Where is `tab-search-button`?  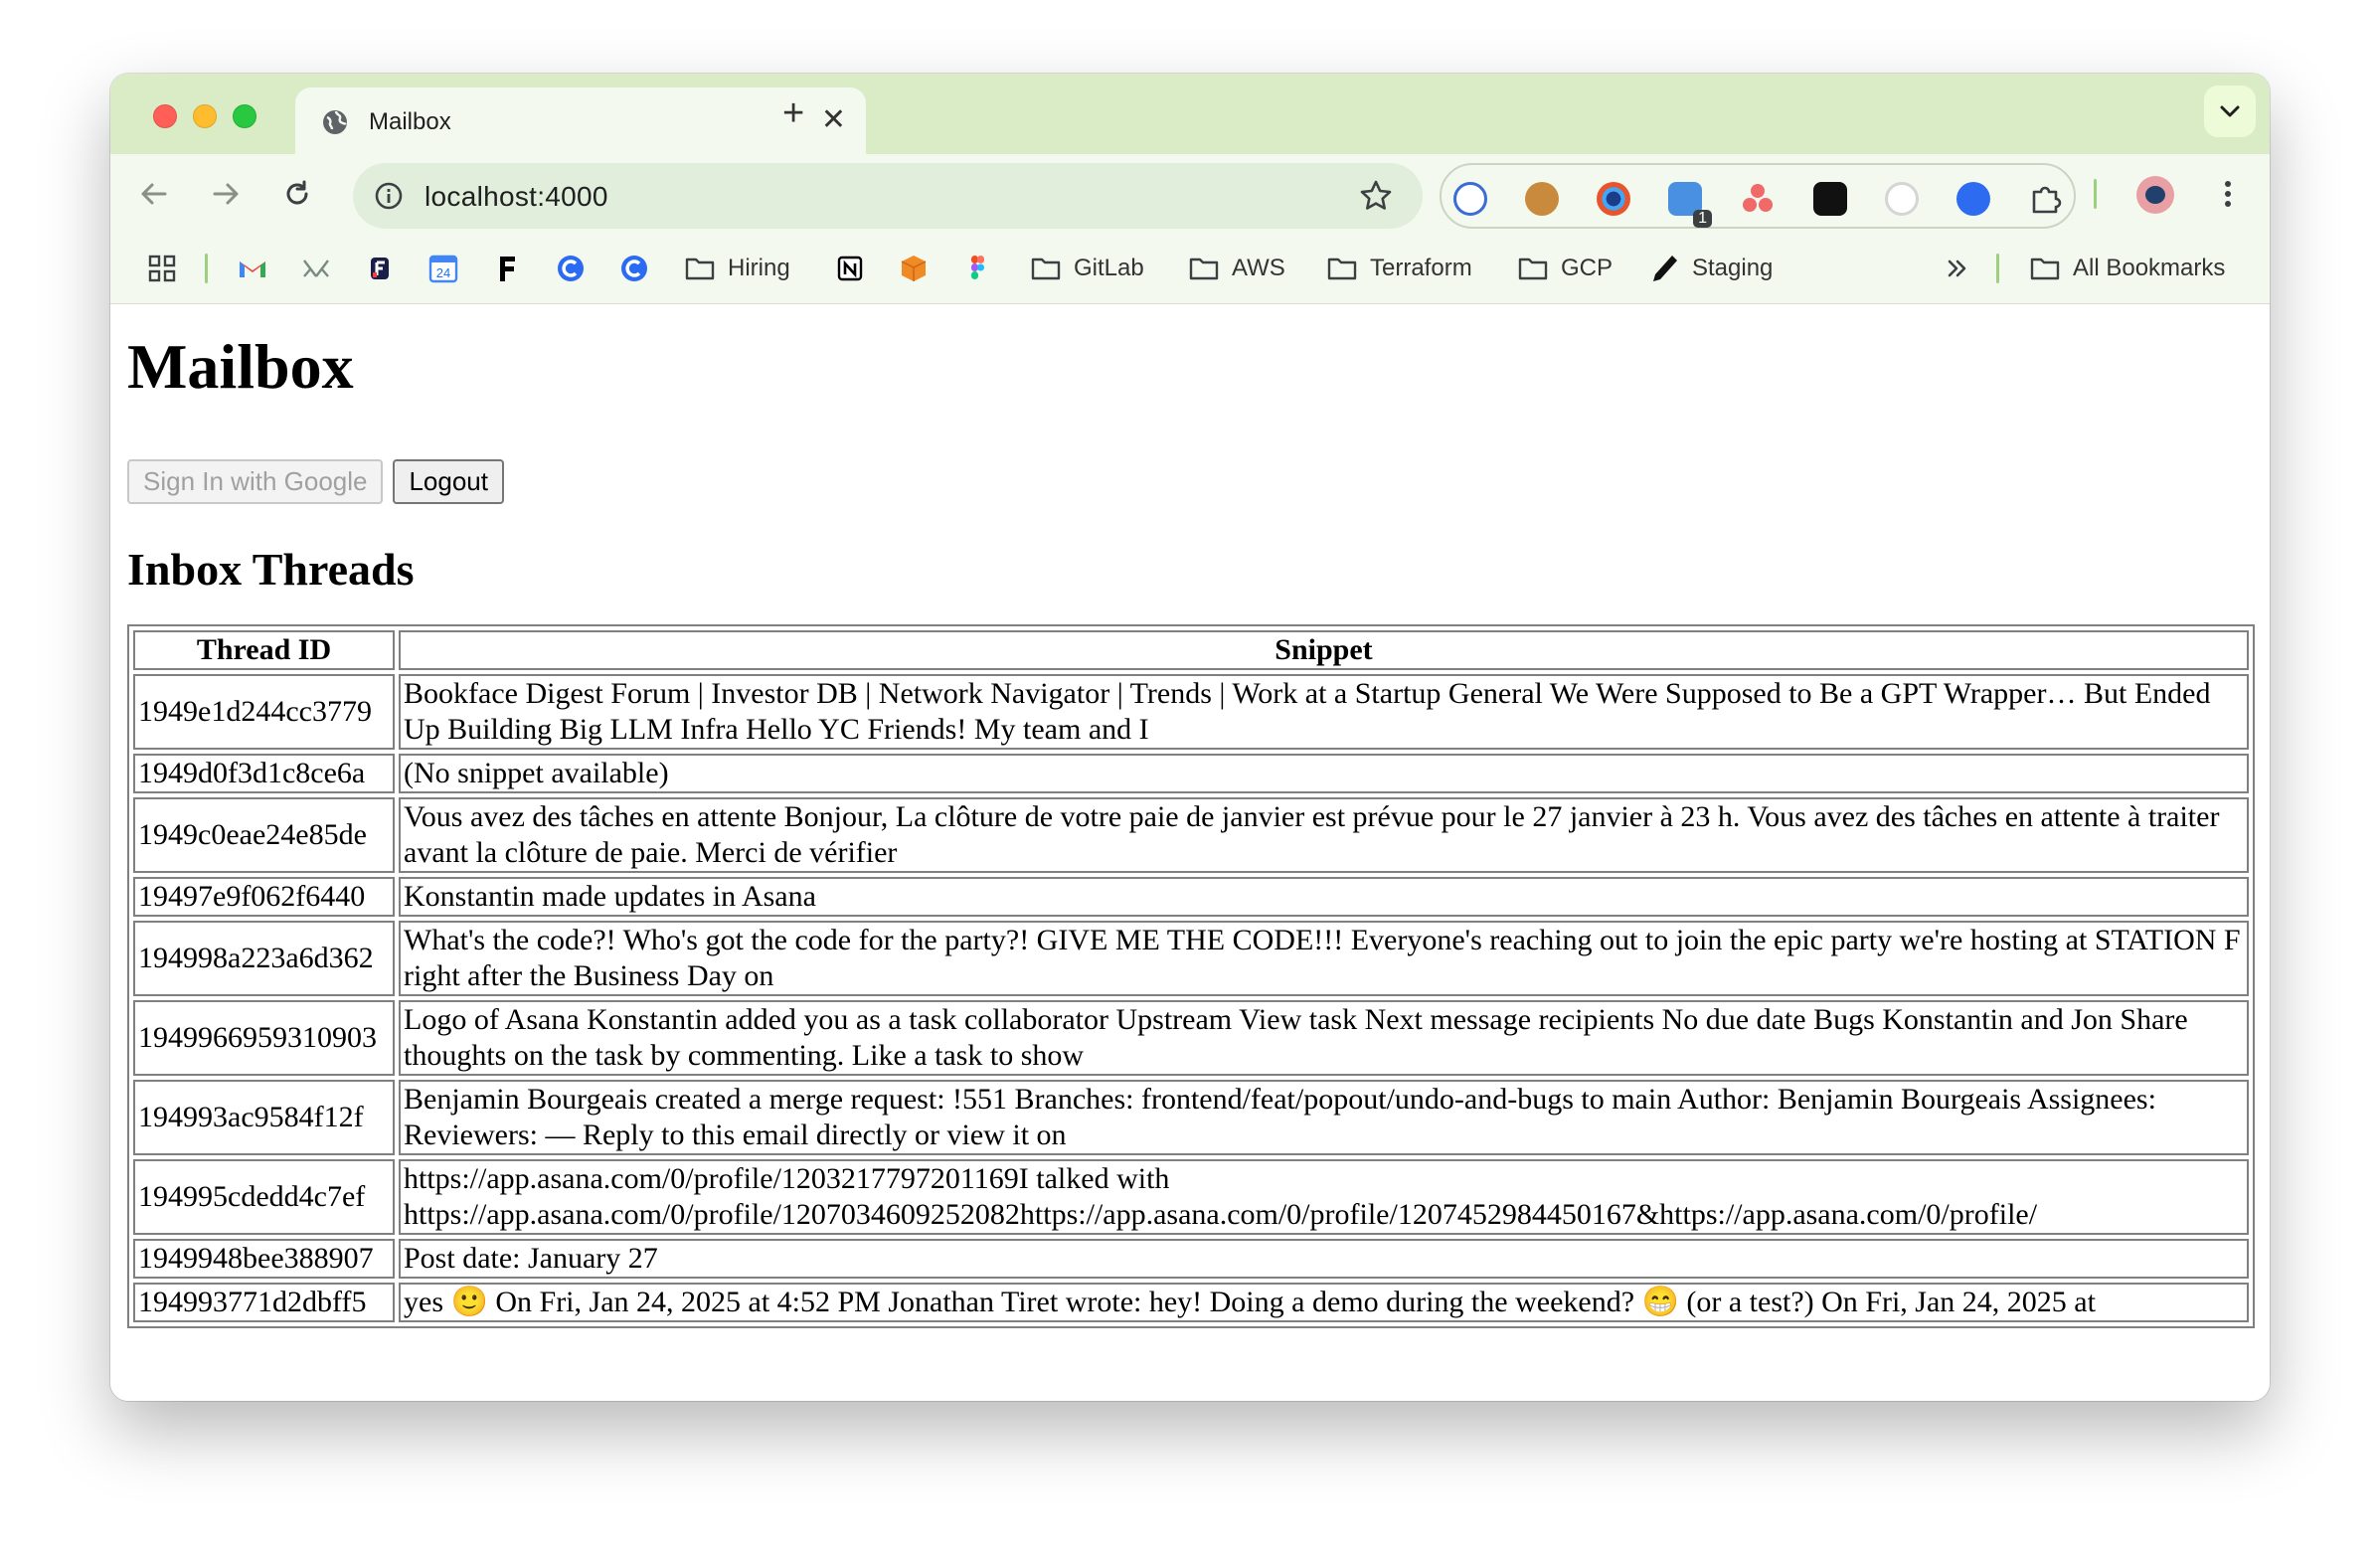 tab-search-button is located at coordinates (2230, 111).